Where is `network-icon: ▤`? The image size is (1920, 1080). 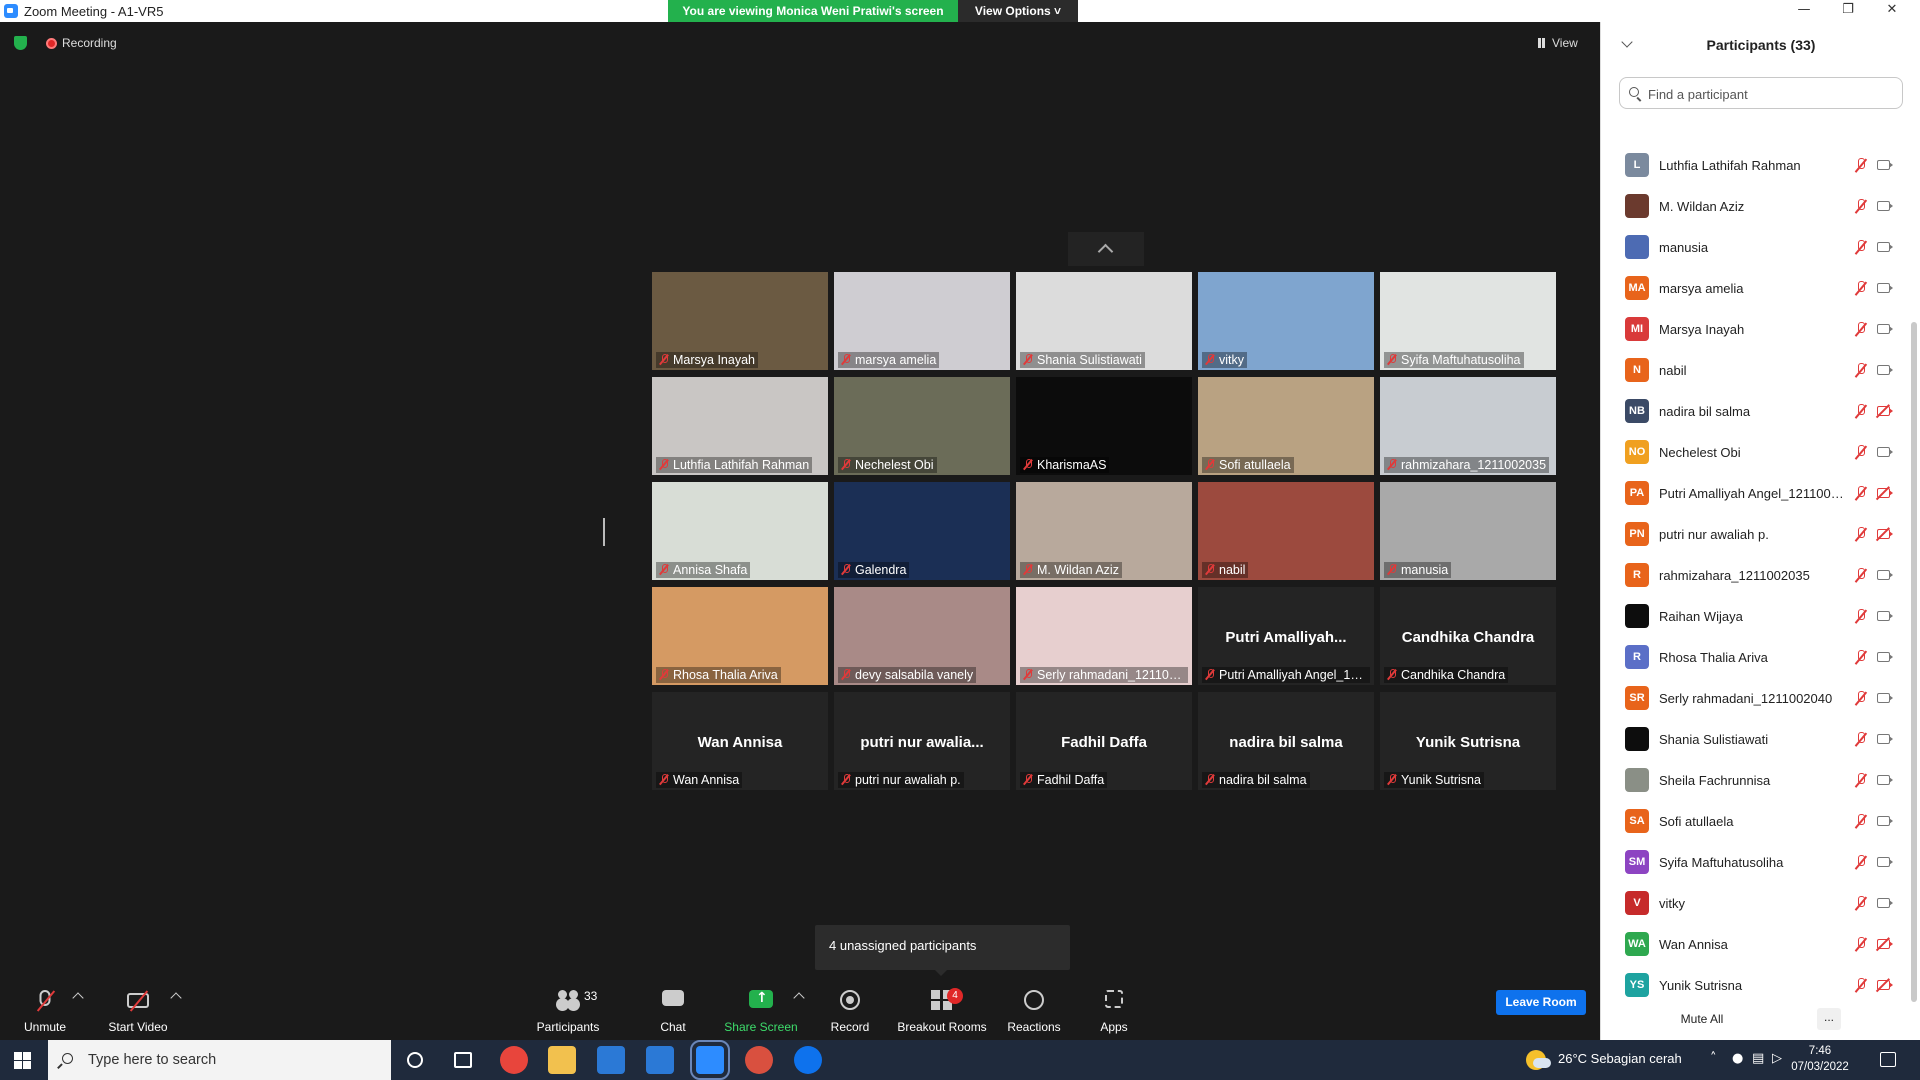 network-icon: ▤ is located at coordinates (1758, 1058).